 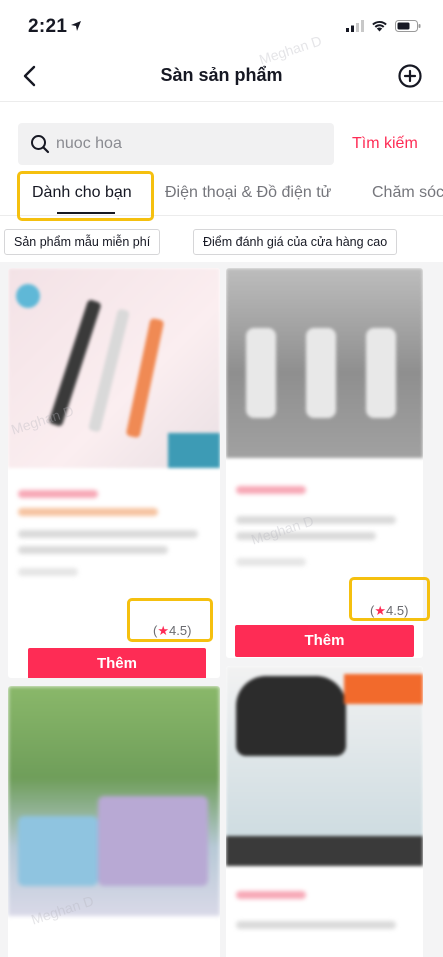 I want to click on location-arrow-icon, so click(x=76, y=28).